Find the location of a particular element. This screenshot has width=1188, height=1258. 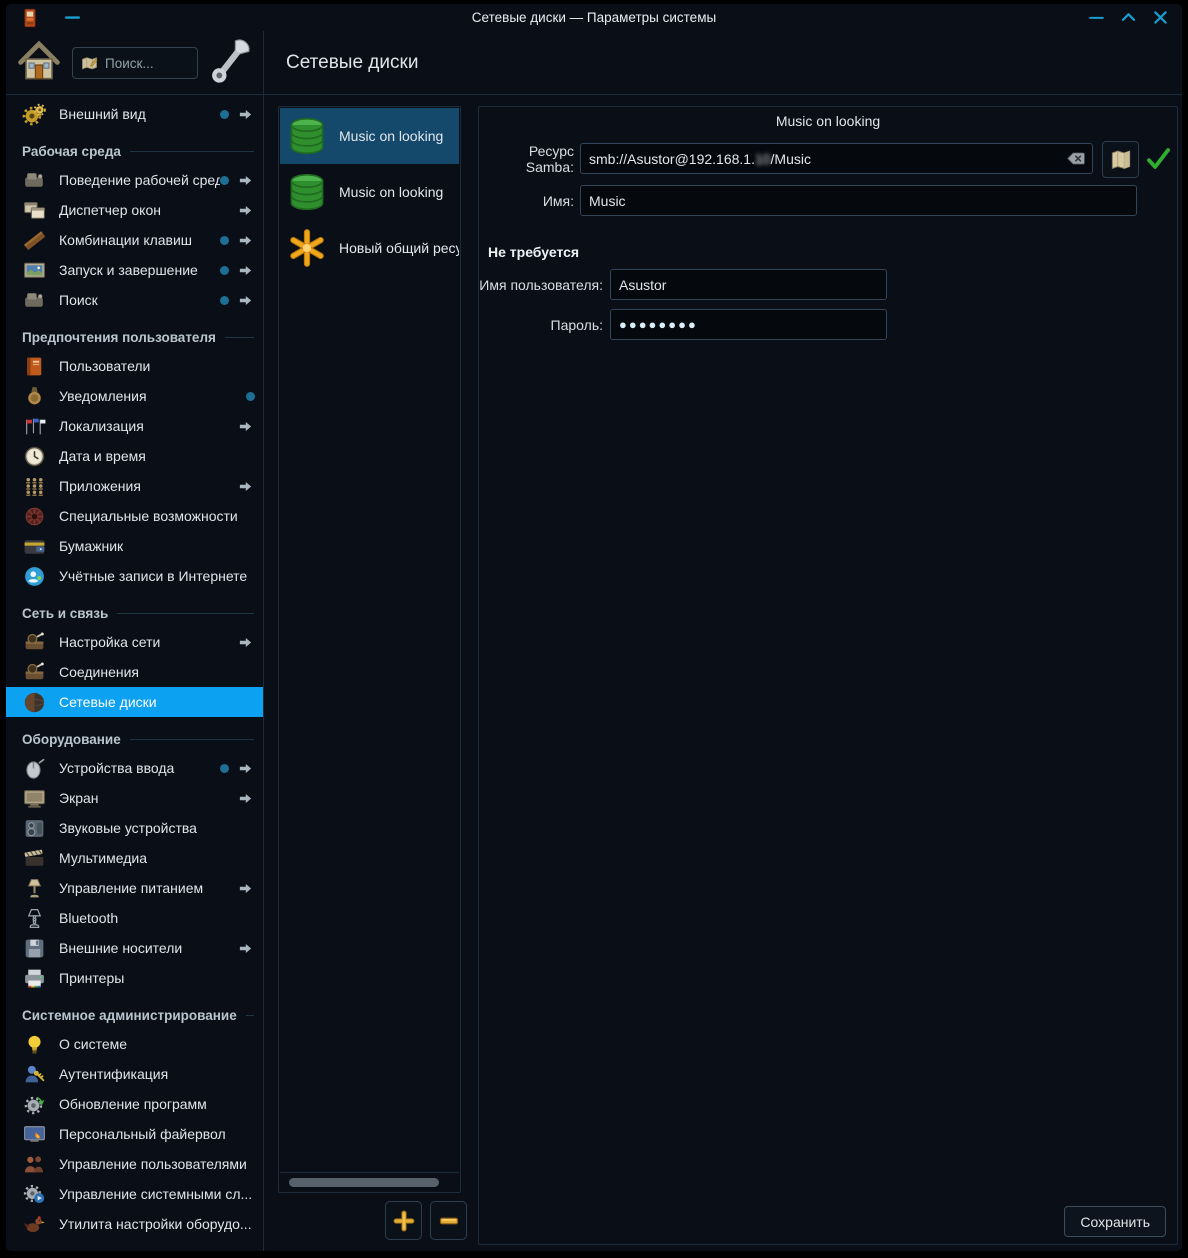

minus-icon is located at coordinates (449, 1221).